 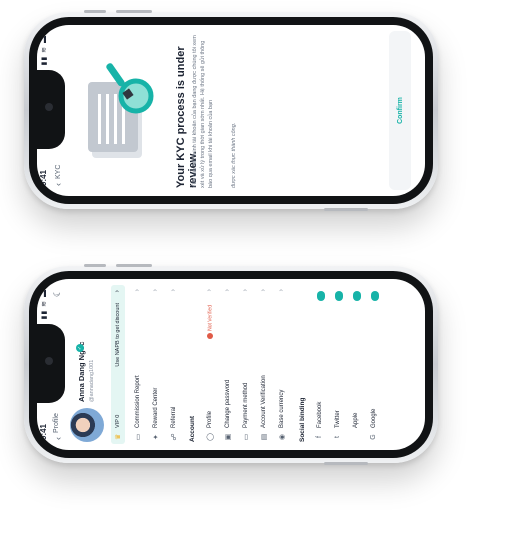 I want to click on reward-icon: ✦, so click(x=156, y=437).